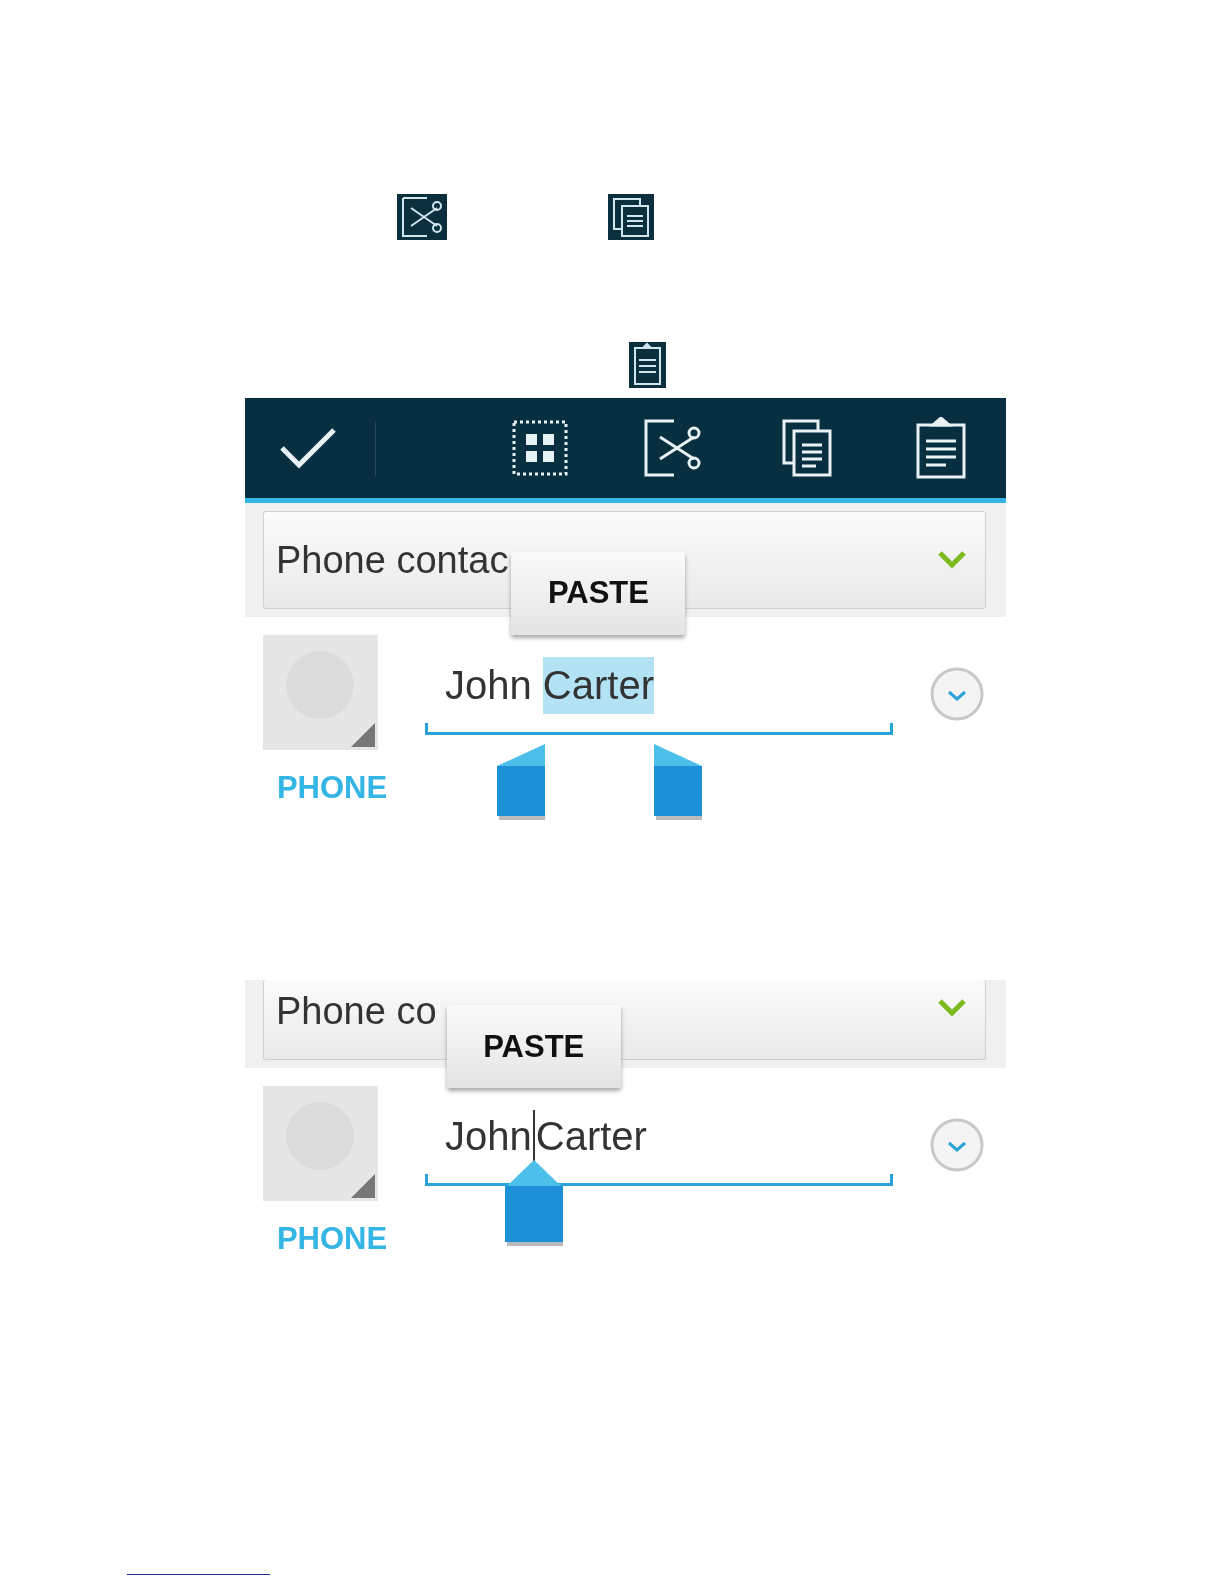  I want to click on checkmark-icon, so click(308, 448).